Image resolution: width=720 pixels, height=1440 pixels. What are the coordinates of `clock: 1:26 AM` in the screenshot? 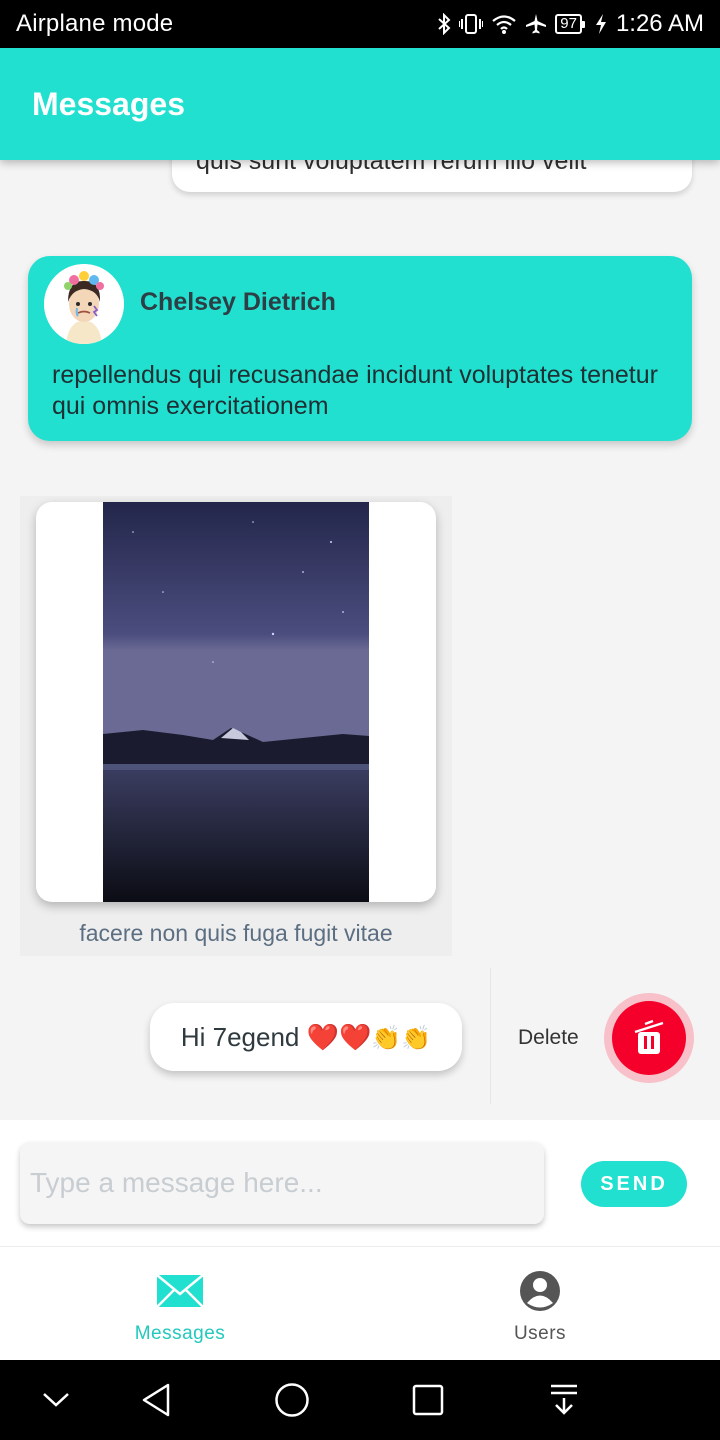 It's located at (659, 23).